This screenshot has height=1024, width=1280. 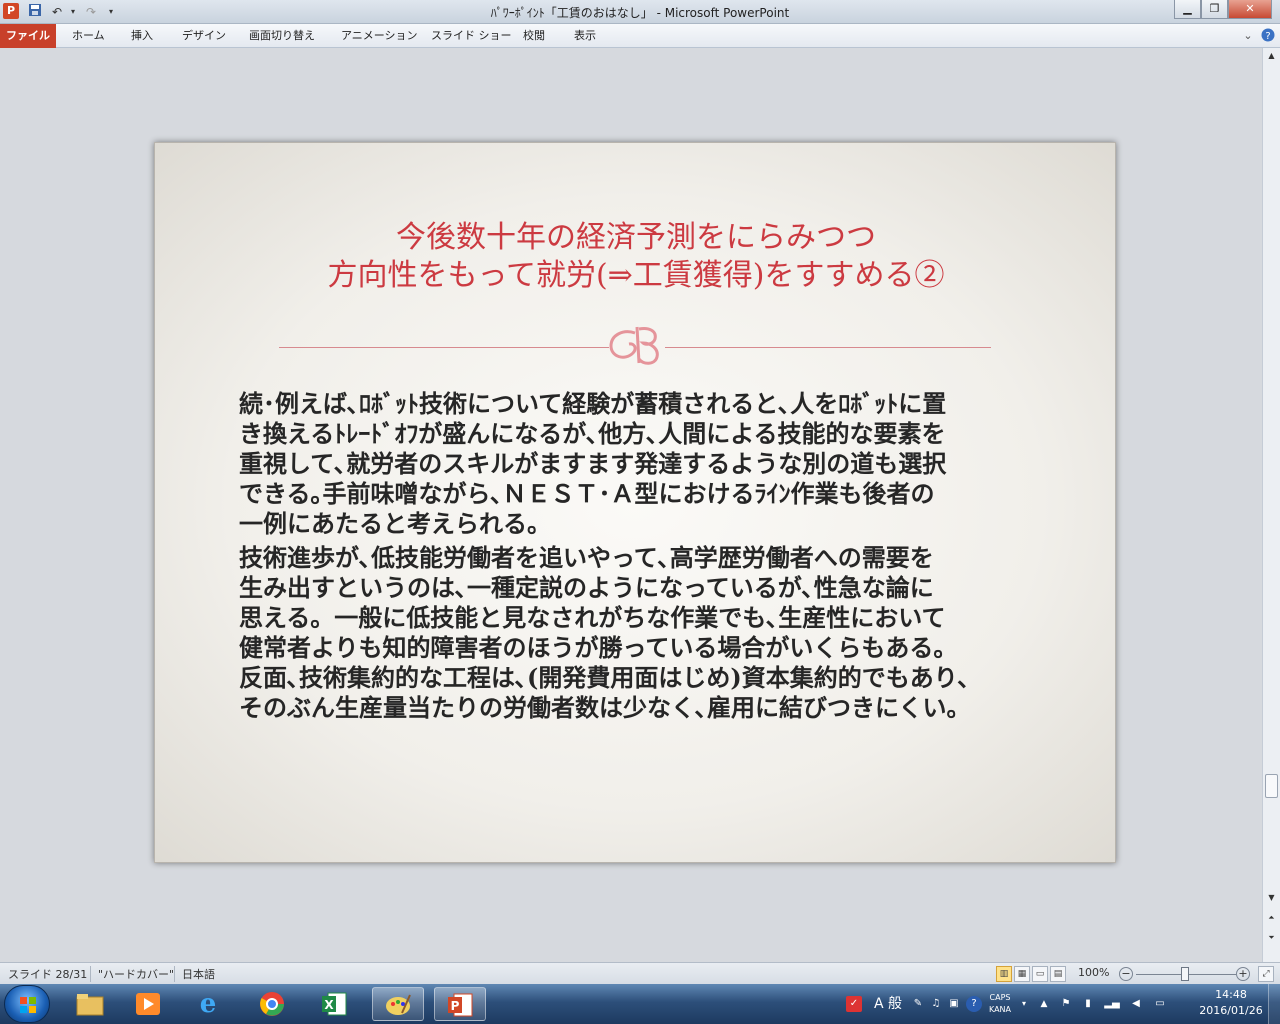 What do you see at coordinates (455, 1006) in the screenshot?
I see `svg-text: P` at bounding box center [455, 1006].